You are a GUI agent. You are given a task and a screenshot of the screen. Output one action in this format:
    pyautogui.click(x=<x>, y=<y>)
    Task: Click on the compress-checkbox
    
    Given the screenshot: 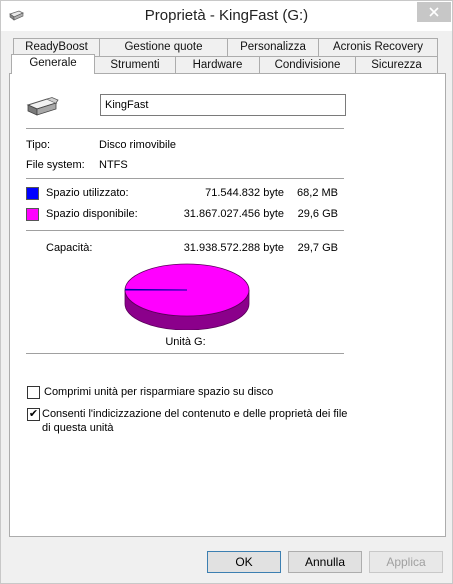 What is the action you would take?
    pyautogui.click(x=33, y=392)
    